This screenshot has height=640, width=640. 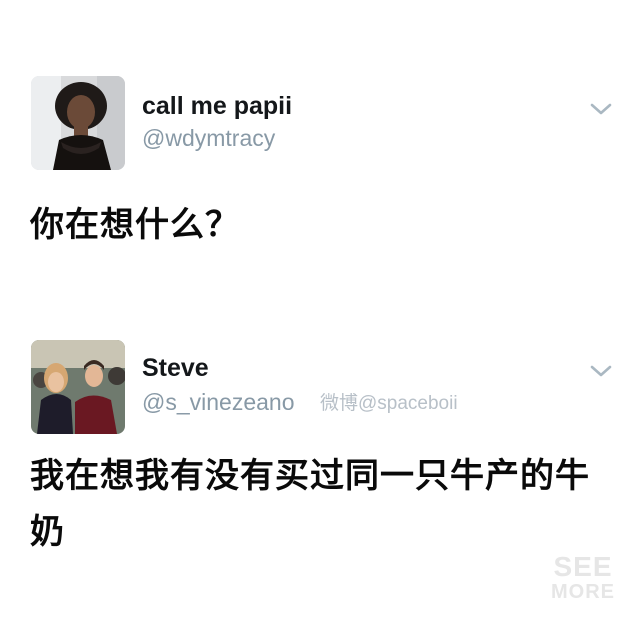 What do you see at coordinates (583, 566) in the screenshot?
I see `see-more-line1: SEE` at bounding box center [583, 566].